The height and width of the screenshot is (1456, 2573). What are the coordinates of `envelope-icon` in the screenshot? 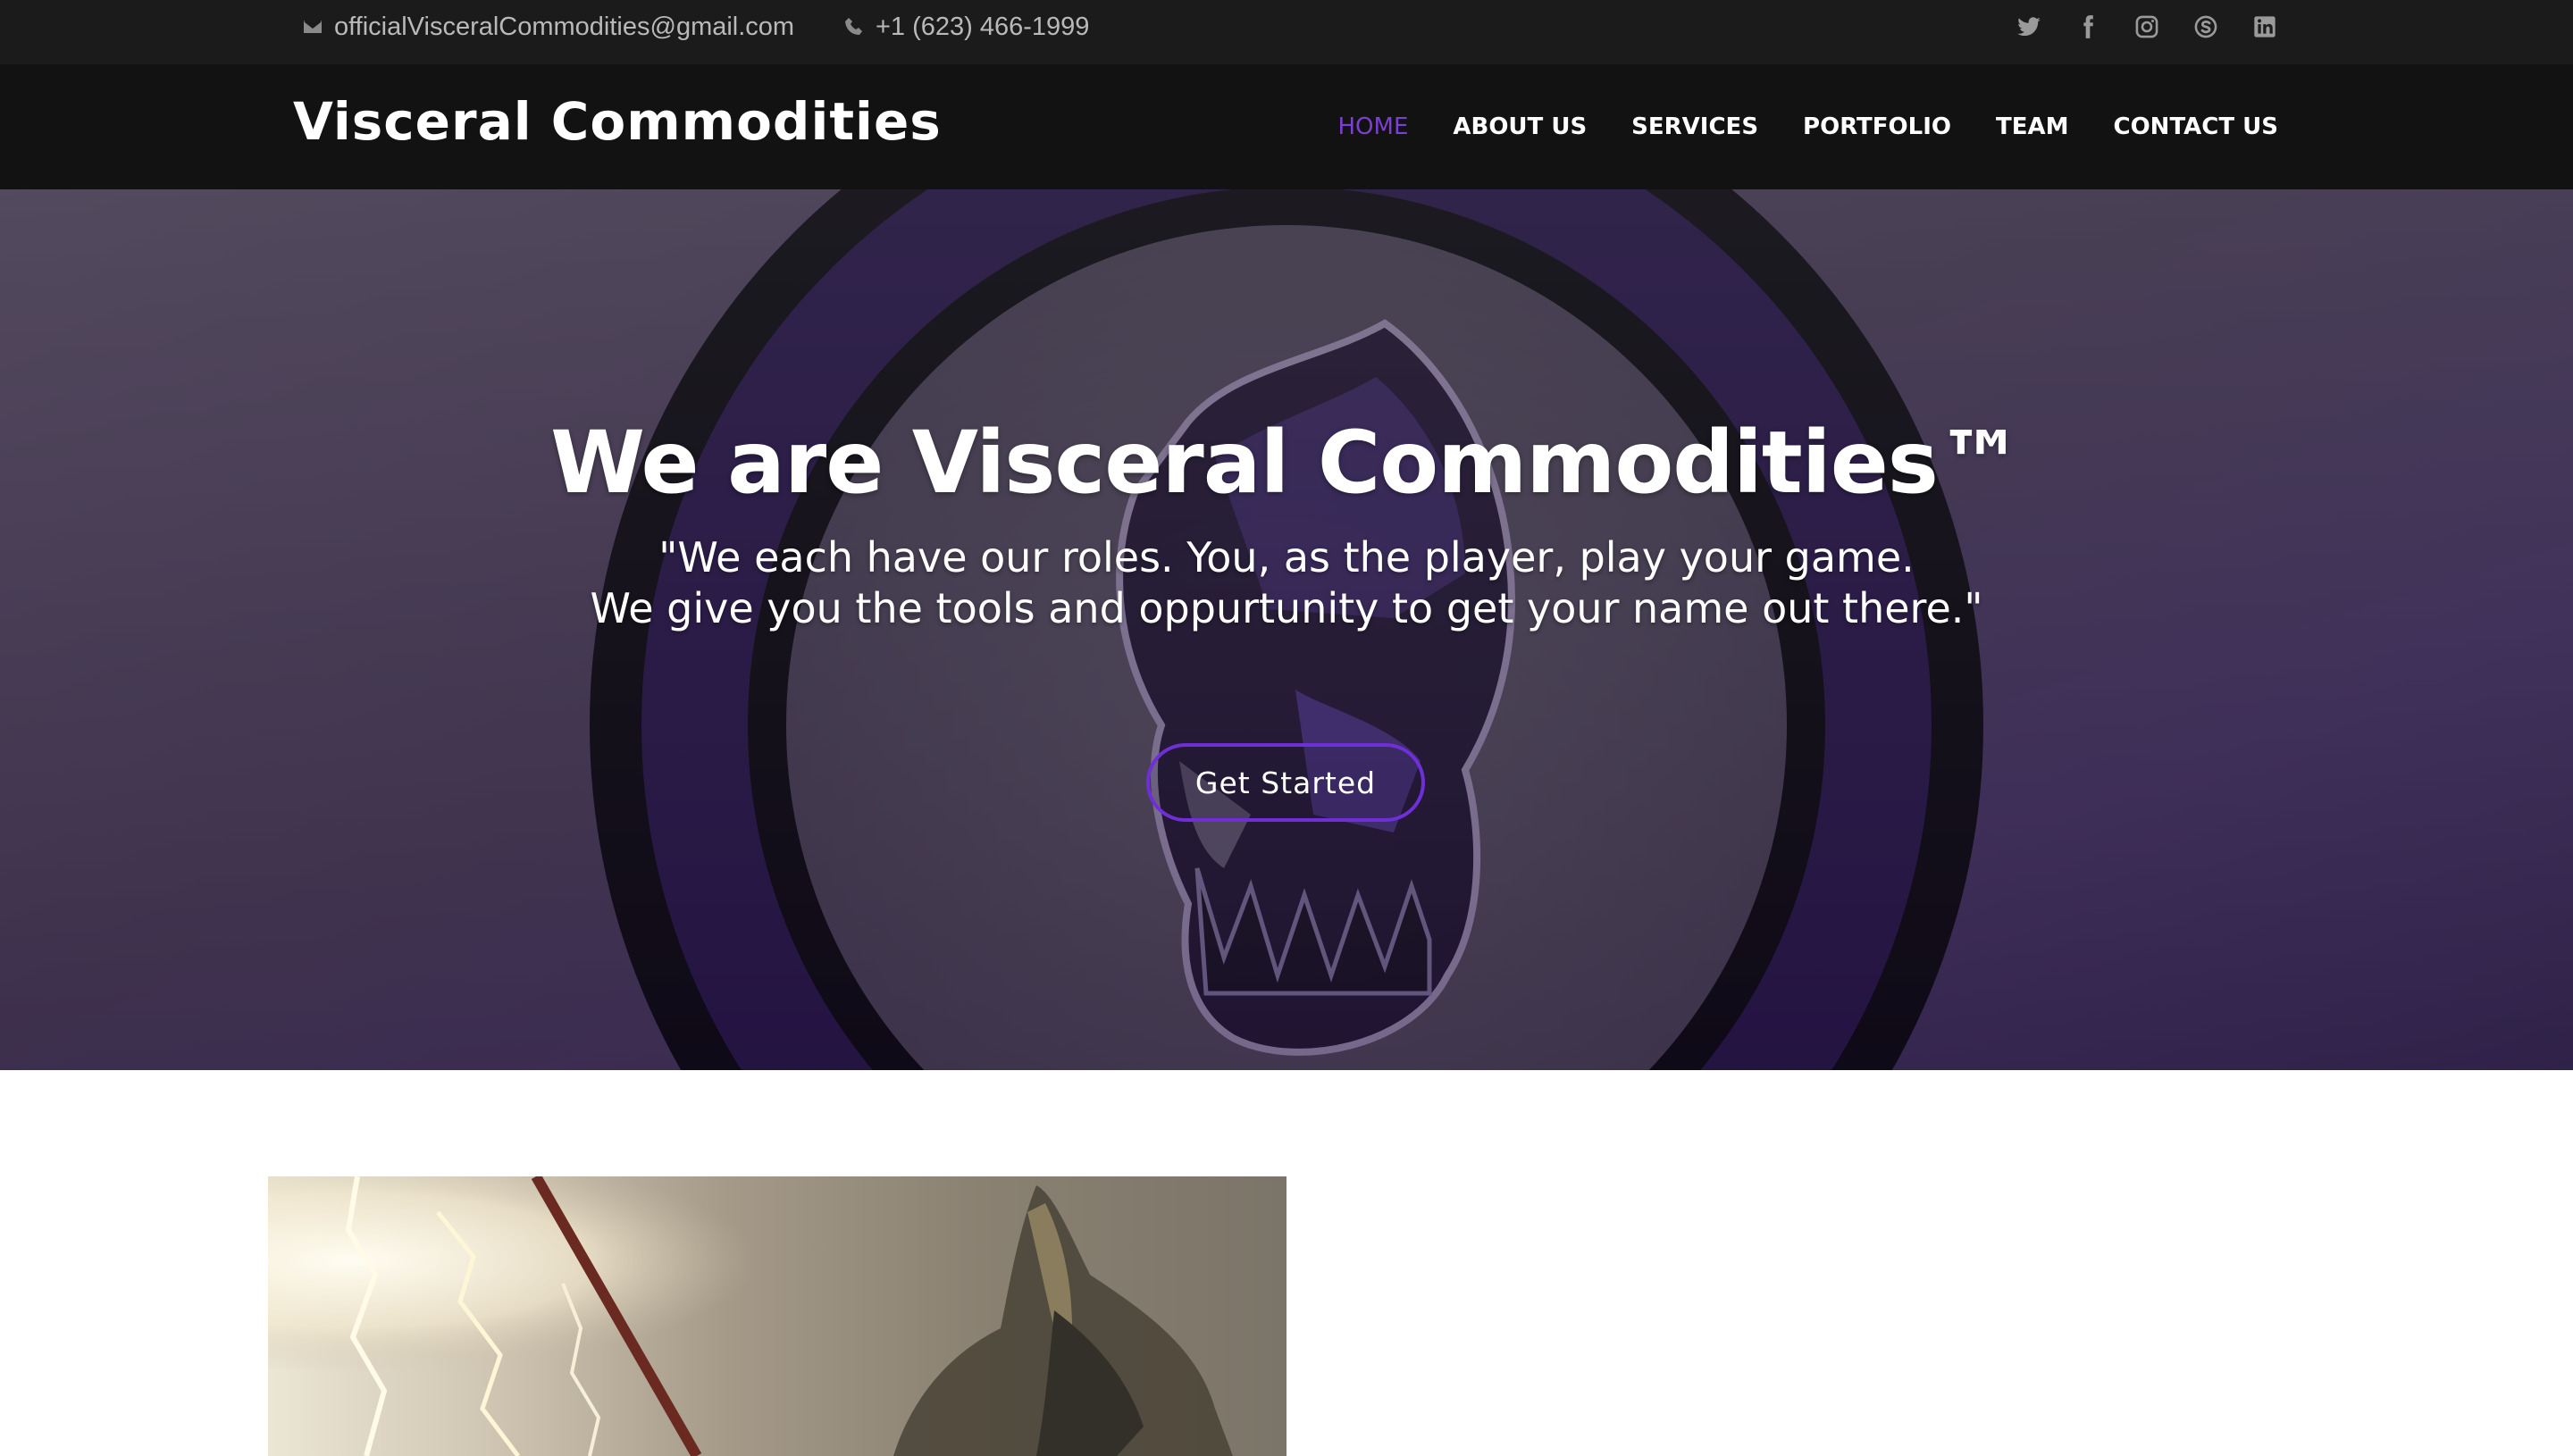 It's located at (313, 27).